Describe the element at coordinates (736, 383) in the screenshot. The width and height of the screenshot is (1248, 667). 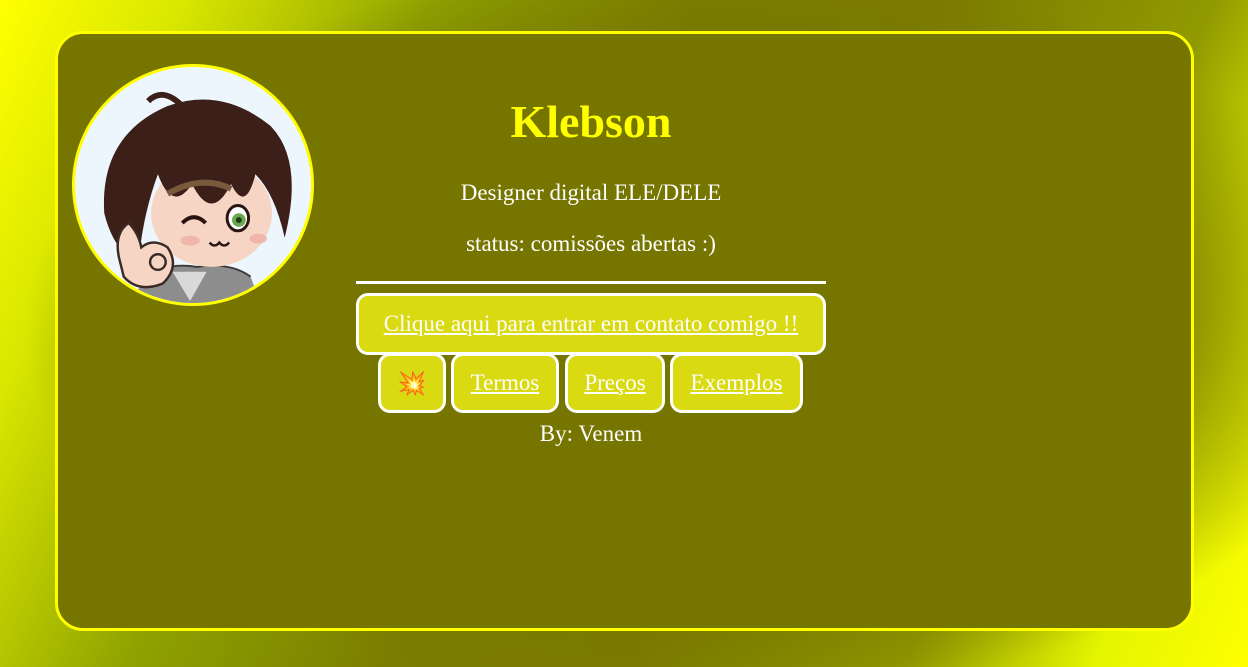
I see `examples-link-button: Exemplos` at that location.